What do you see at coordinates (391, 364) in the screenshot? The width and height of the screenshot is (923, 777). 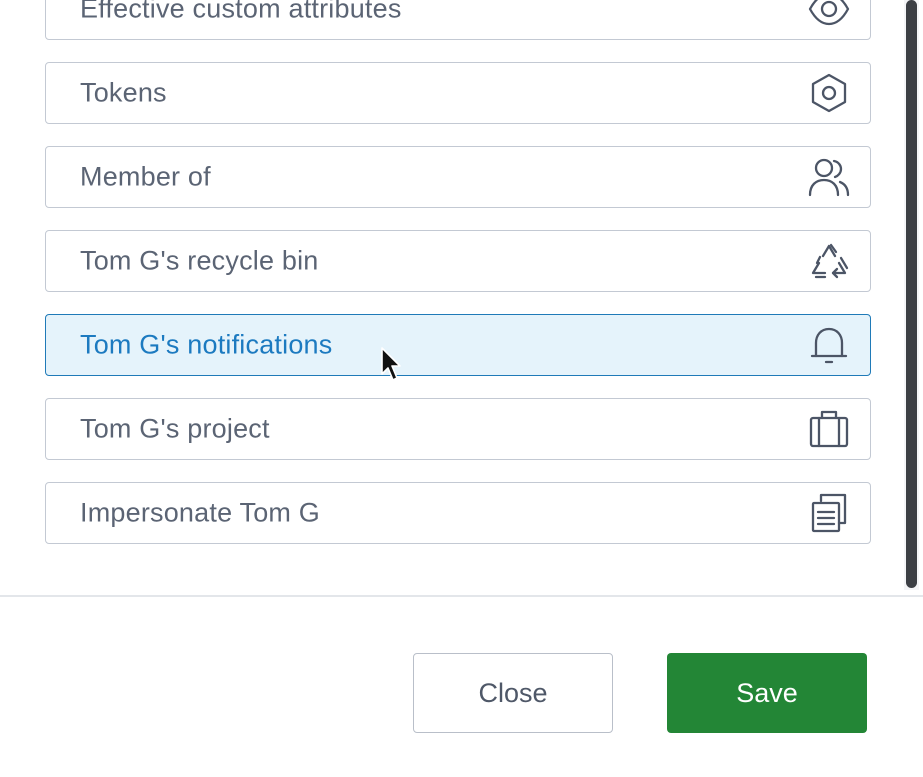 I see `mouse-cursor-icon` at bounding box center [391, 364].